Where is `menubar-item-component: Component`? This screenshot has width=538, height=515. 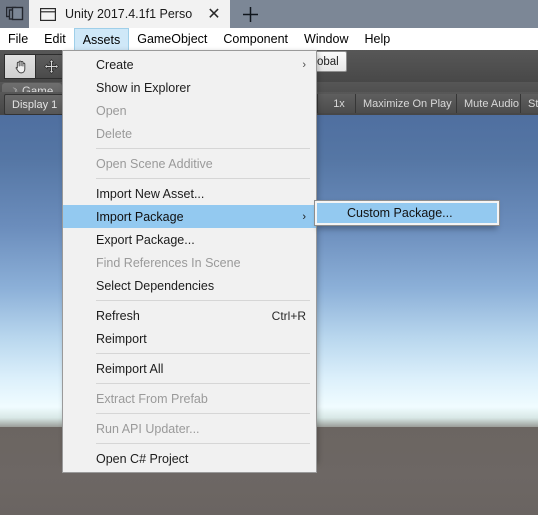
menubar-item-component: Component is located at coordinates (255, 39).